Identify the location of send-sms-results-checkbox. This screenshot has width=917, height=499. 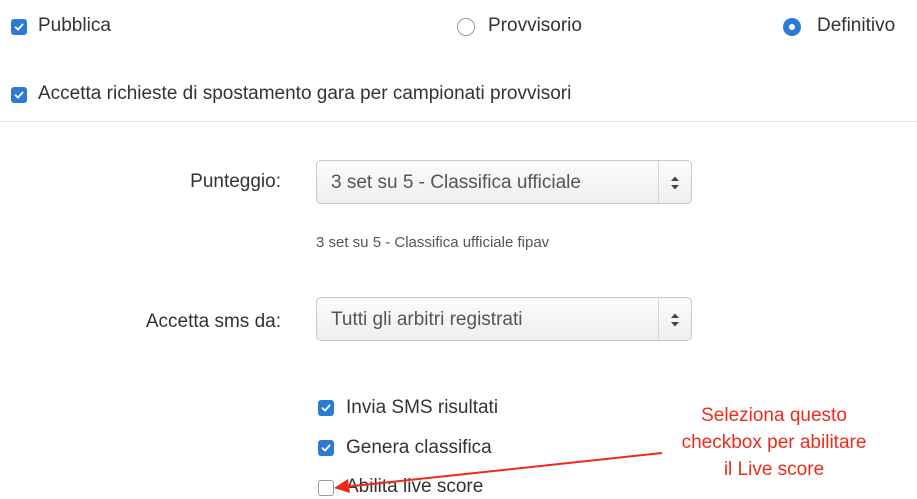
(326, 408).